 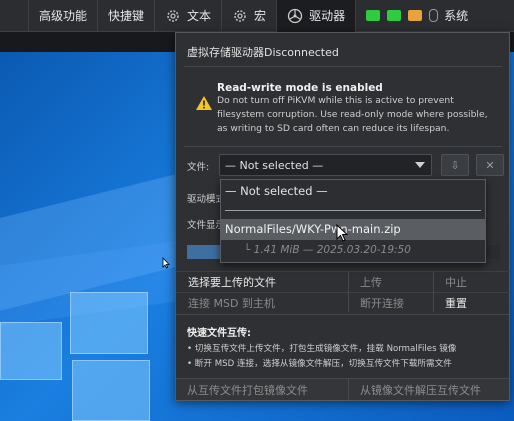 I want to click on abort-button: 中止, so click(x=471, y=281).